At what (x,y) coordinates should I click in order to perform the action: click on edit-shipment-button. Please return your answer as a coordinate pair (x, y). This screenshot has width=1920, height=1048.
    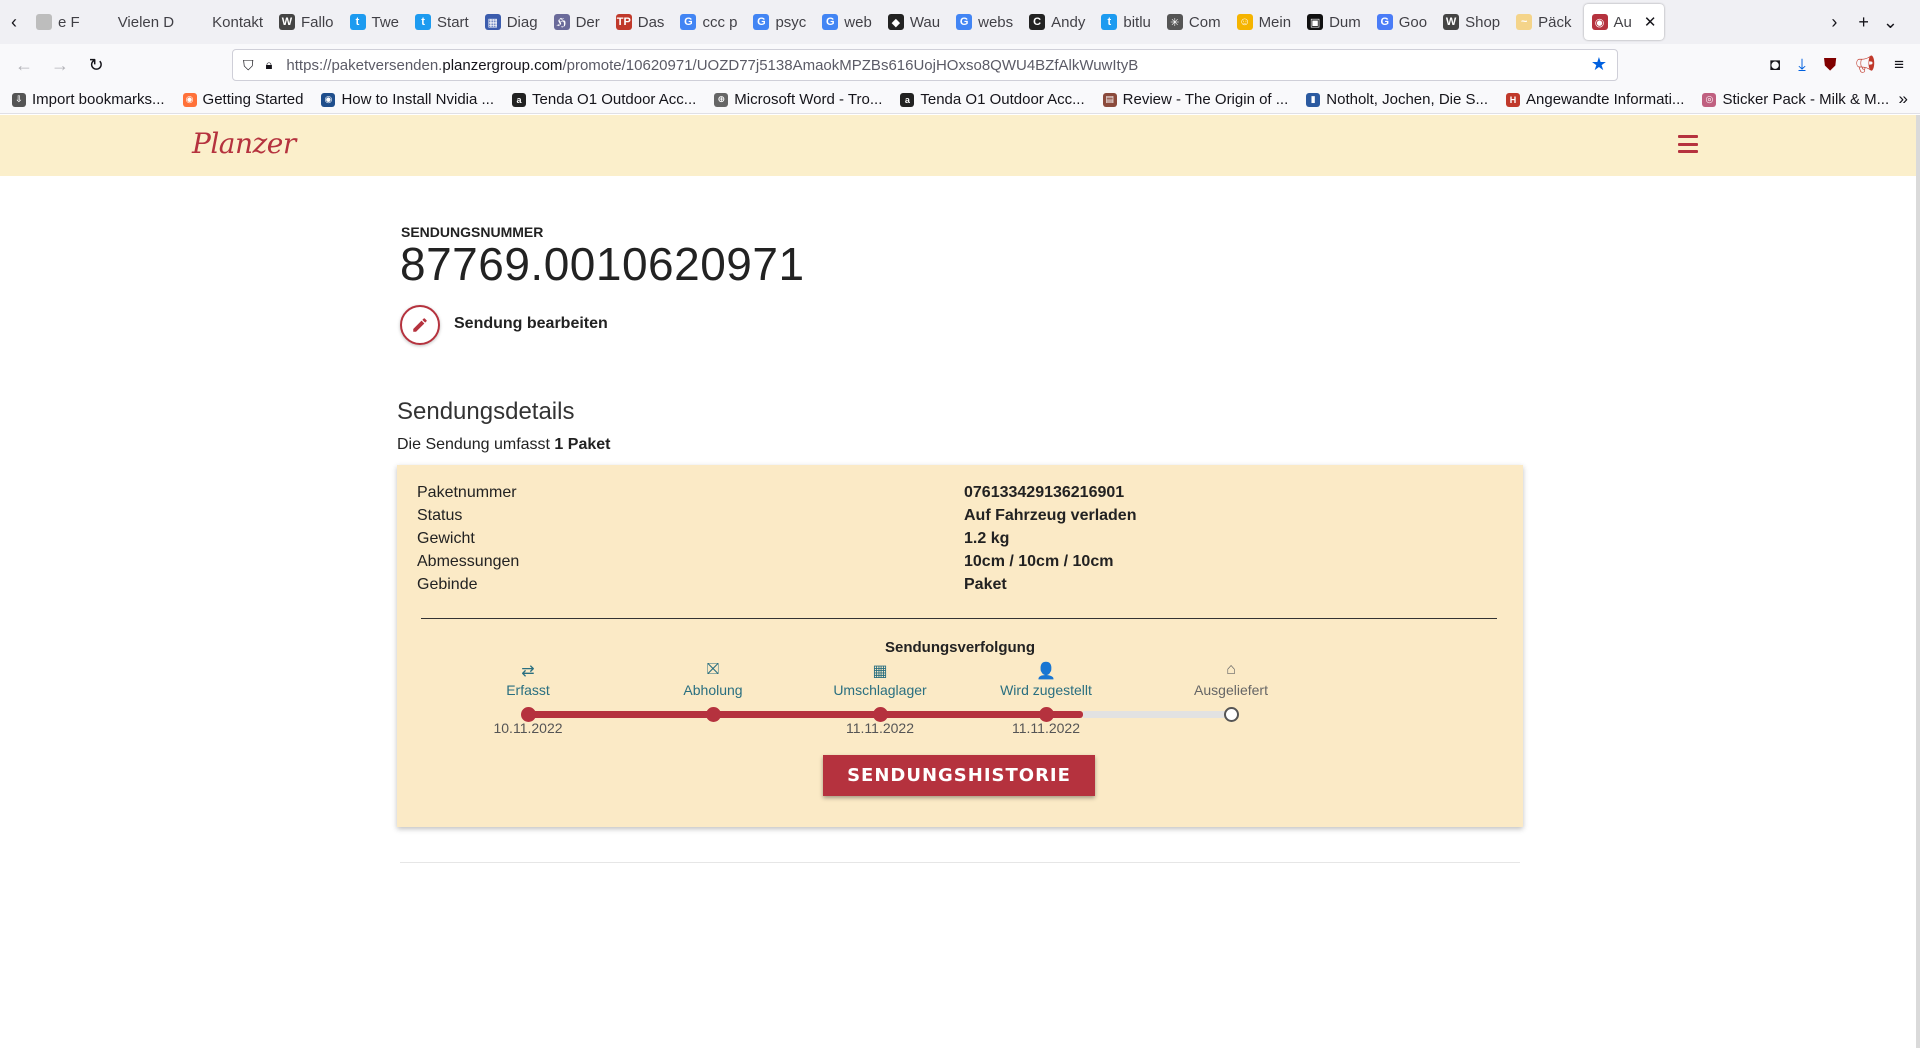
    Looking at the image, I should click on (420, 325).